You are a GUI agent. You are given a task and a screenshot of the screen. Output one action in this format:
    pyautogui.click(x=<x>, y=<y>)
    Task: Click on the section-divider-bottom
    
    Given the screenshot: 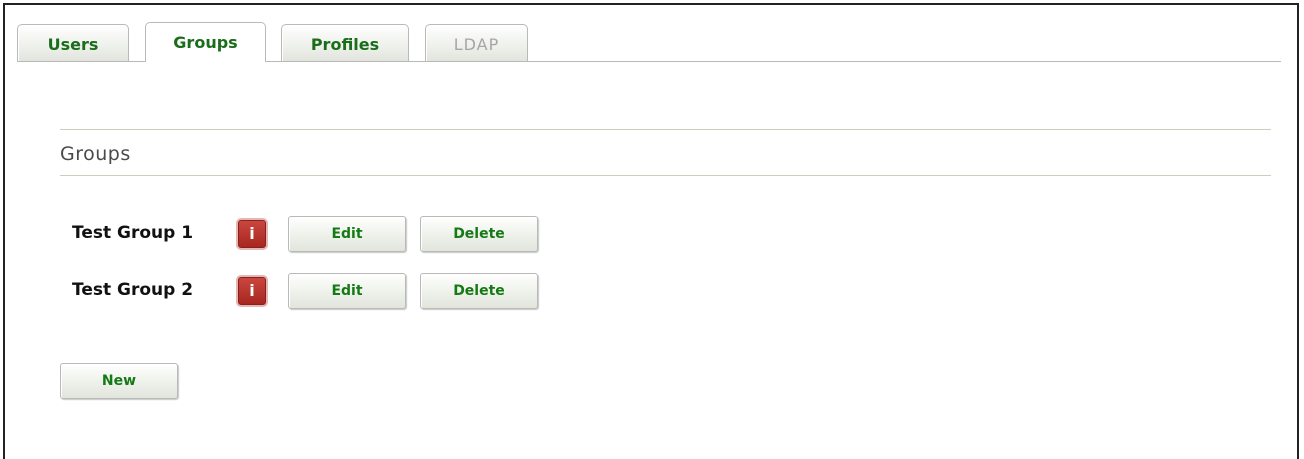 What is the action you would take?
    pyautogui.click(x=665, y=175)
    